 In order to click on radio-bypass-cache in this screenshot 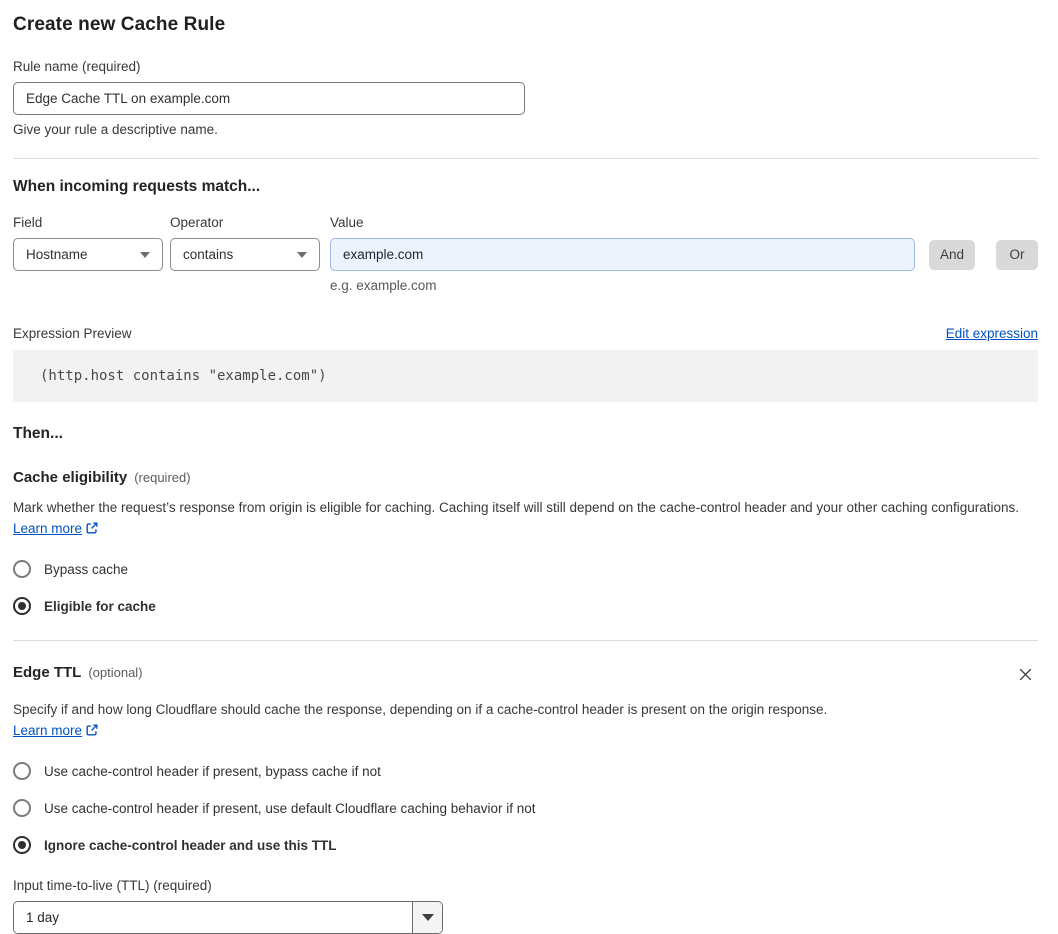, I will do `click(22, 569)`.